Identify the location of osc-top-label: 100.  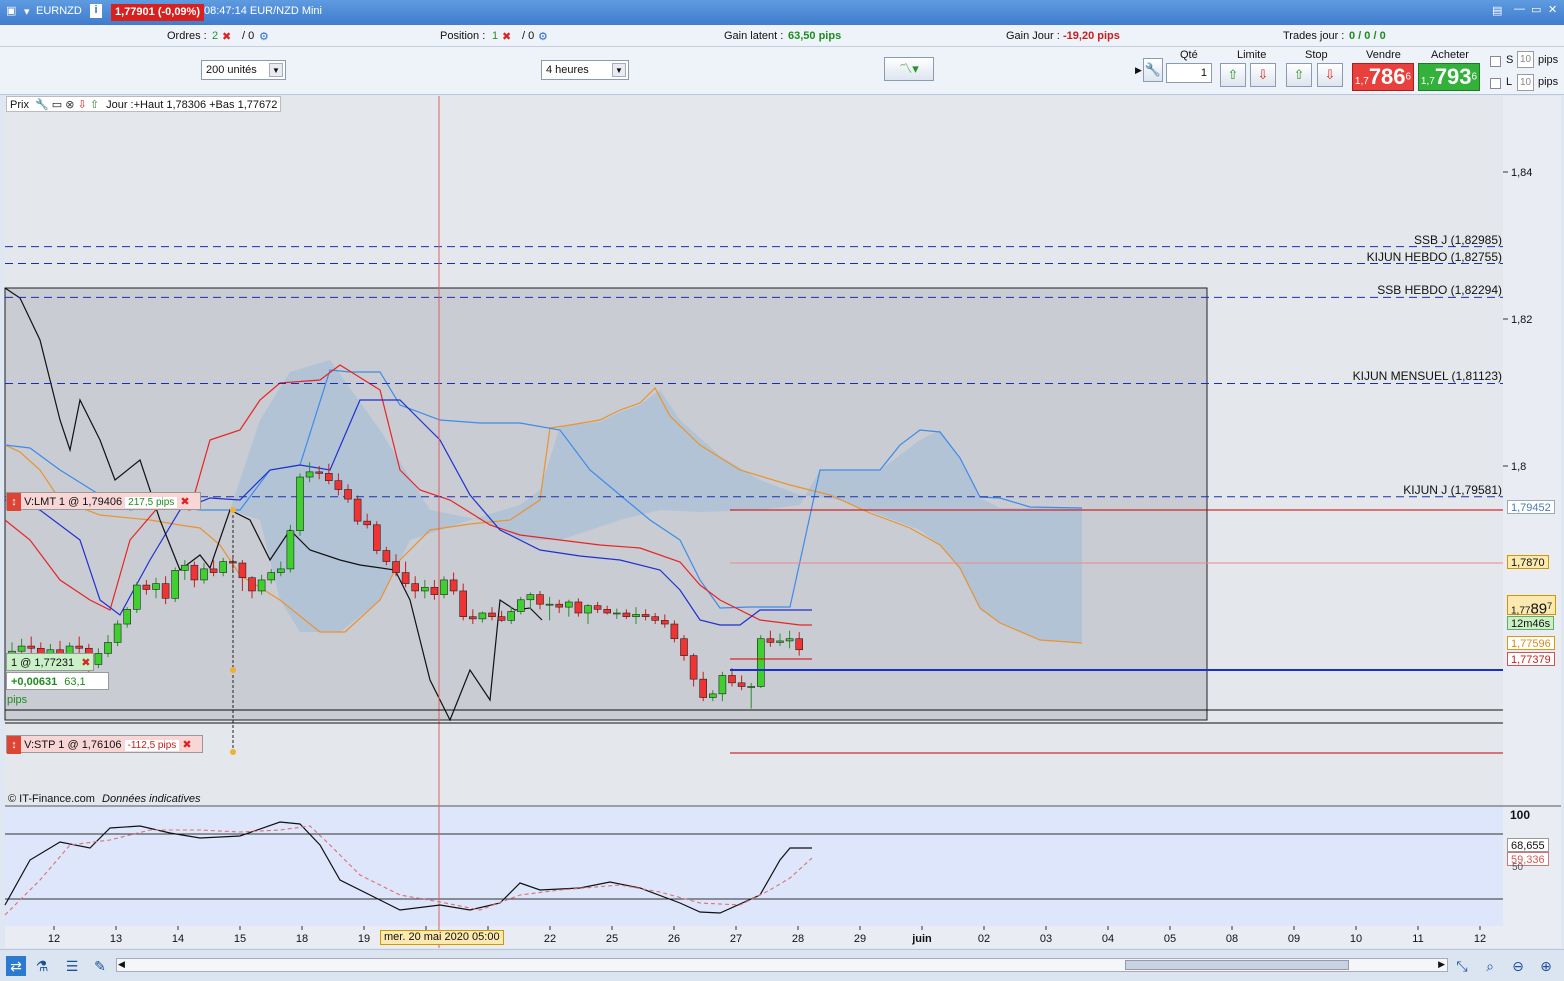
(1520, 815).